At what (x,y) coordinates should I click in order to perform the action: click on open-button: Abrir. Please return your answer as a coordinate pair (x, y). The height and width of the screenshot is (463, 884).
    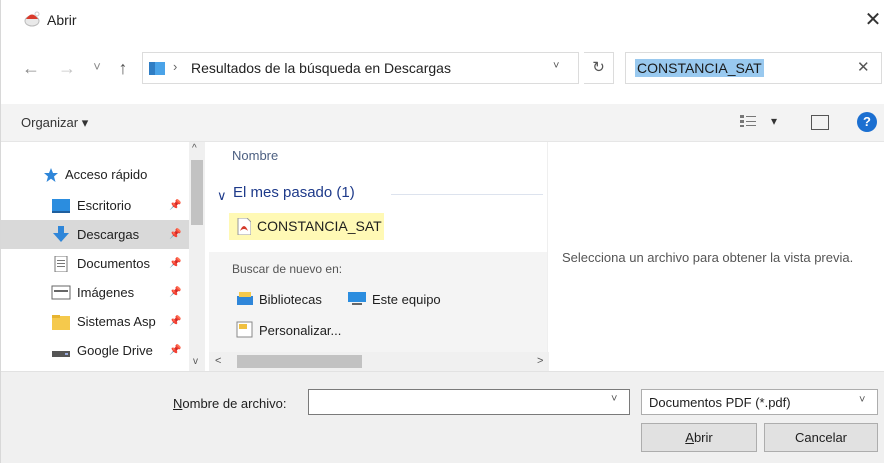
    Looking at the image, I should click on (699, 437).